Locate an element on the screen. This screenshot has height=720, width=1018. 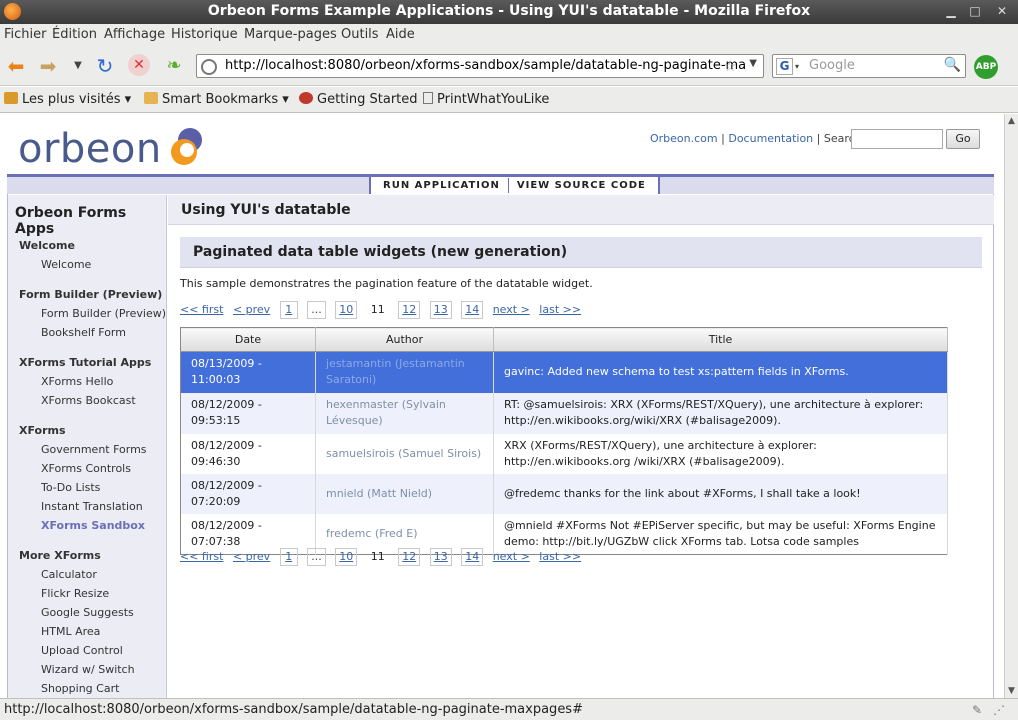
scroll-down-icon: ▼ is located at coordinates (1011, 691).